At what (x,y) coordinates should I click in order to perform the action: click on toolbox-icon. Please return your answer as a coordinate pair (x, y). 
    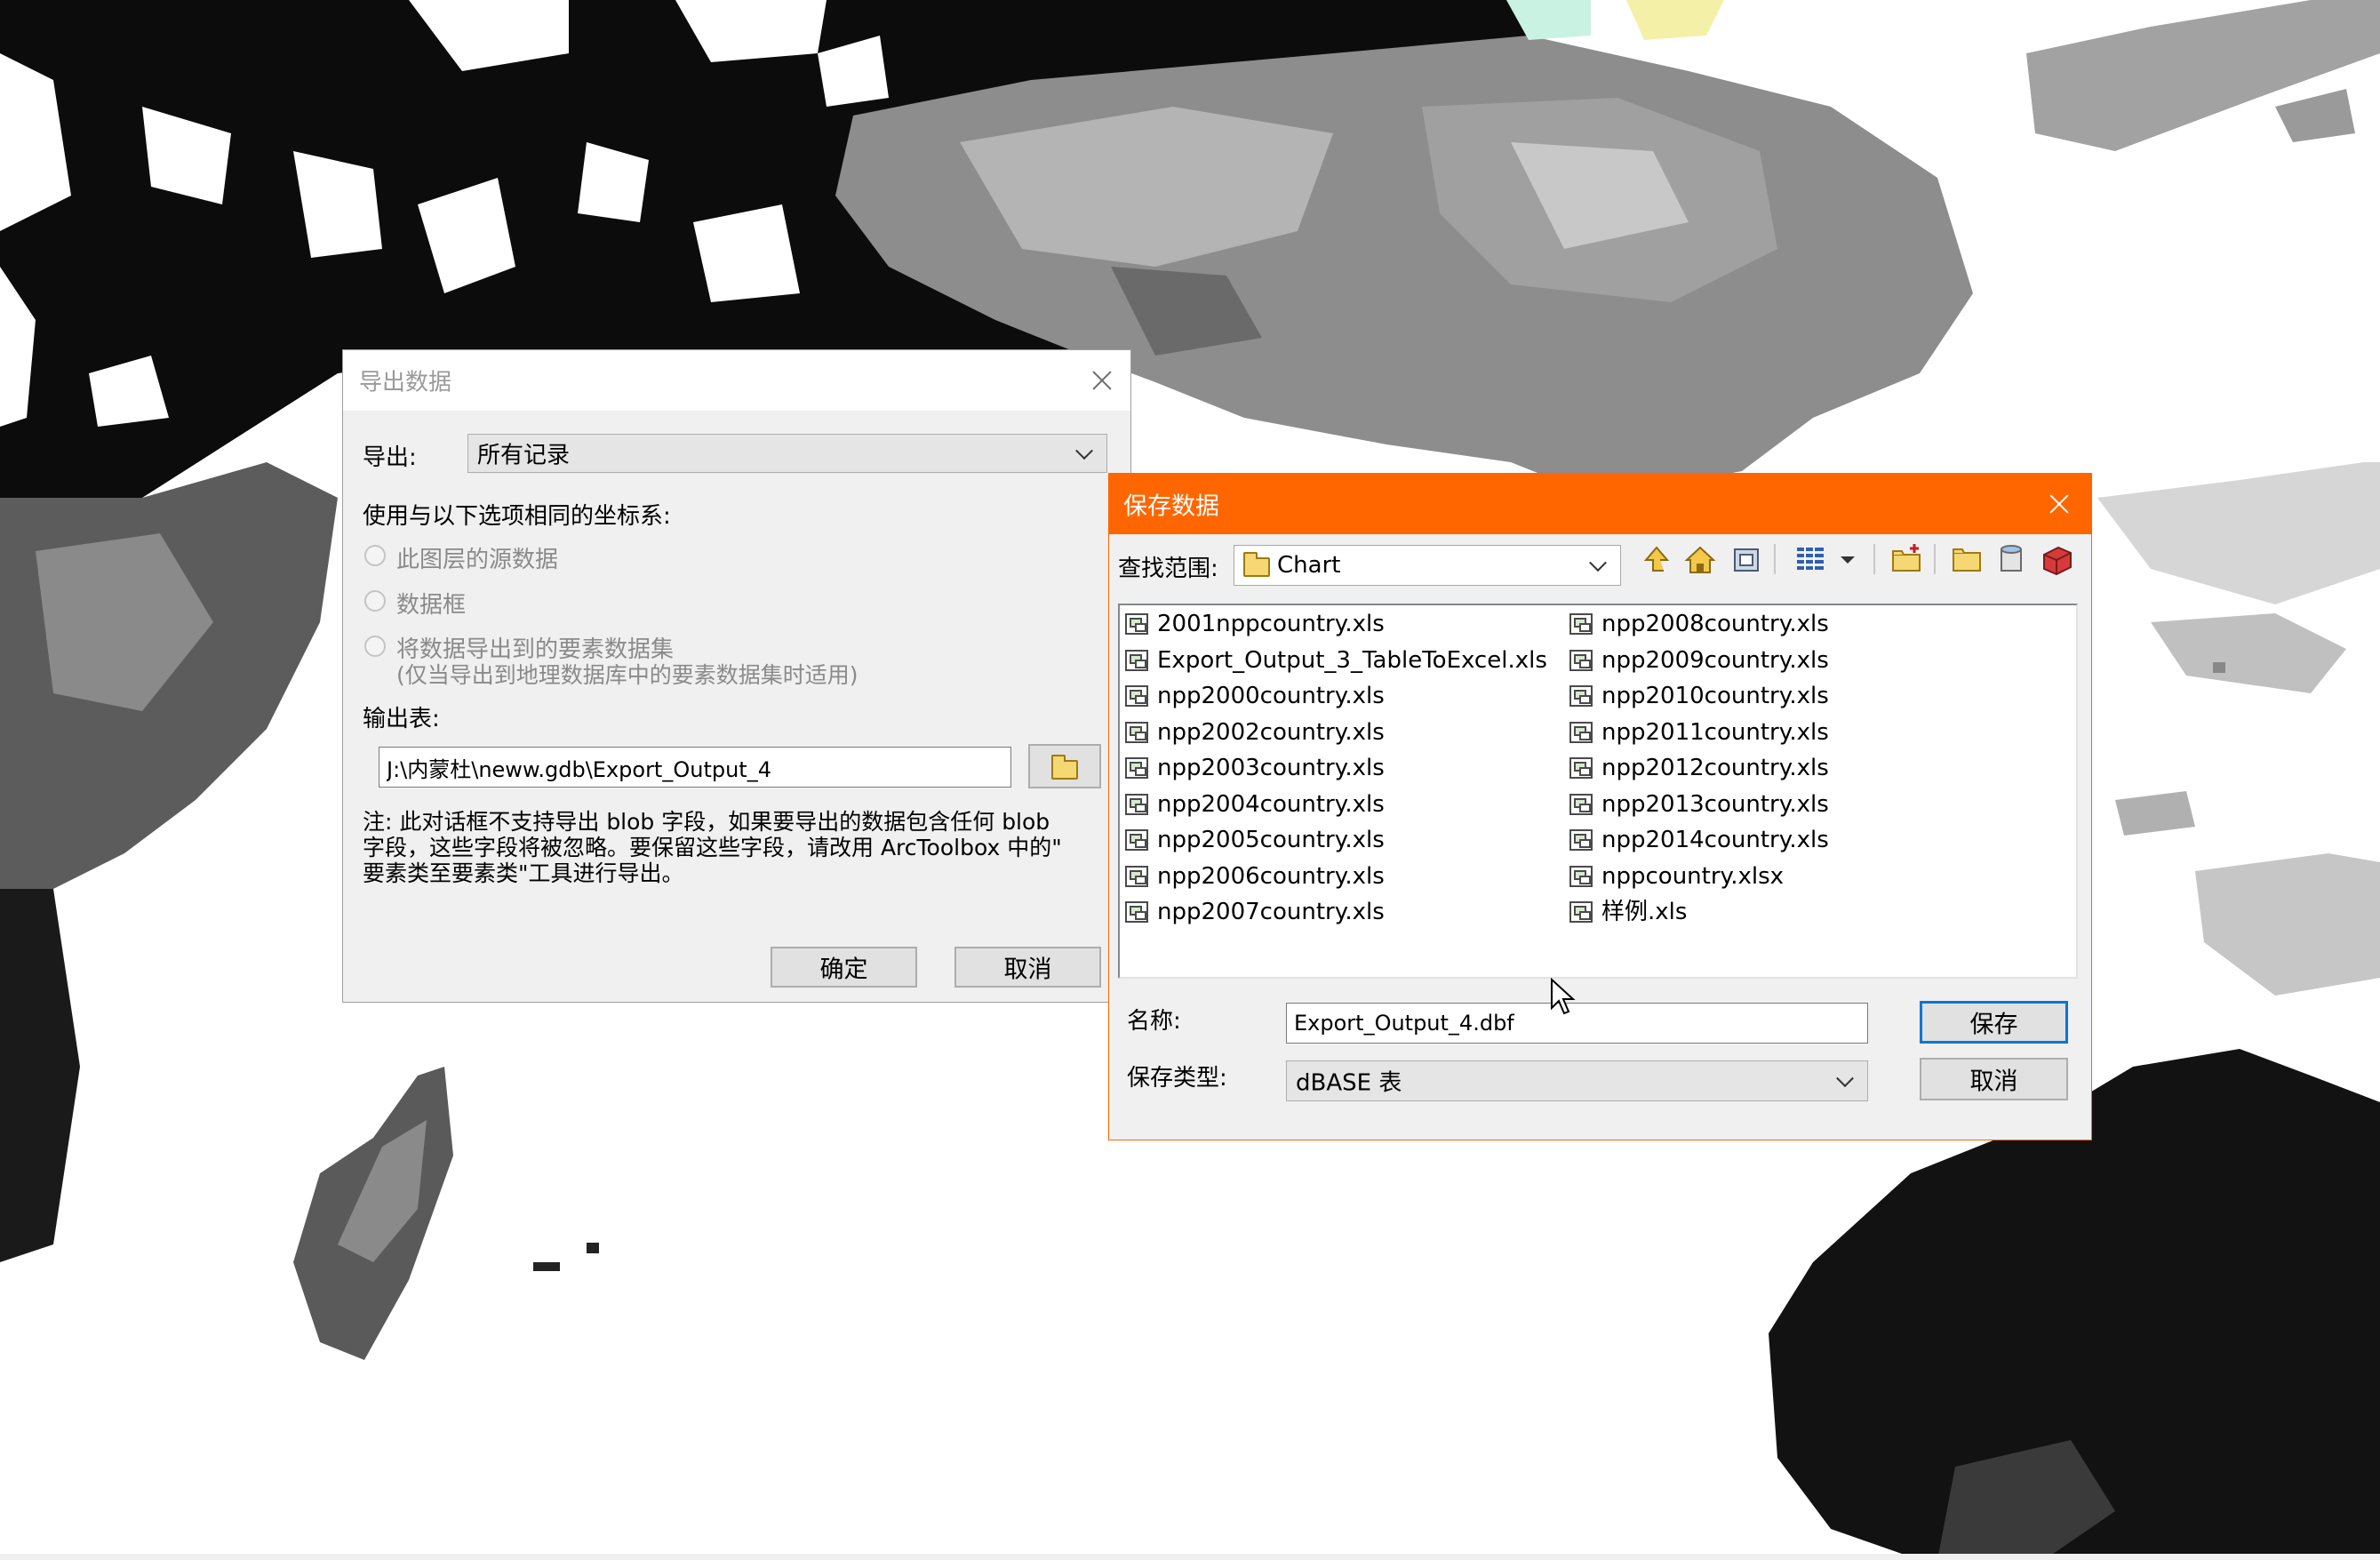
    Looking at the image, I should click on (2057, 559).